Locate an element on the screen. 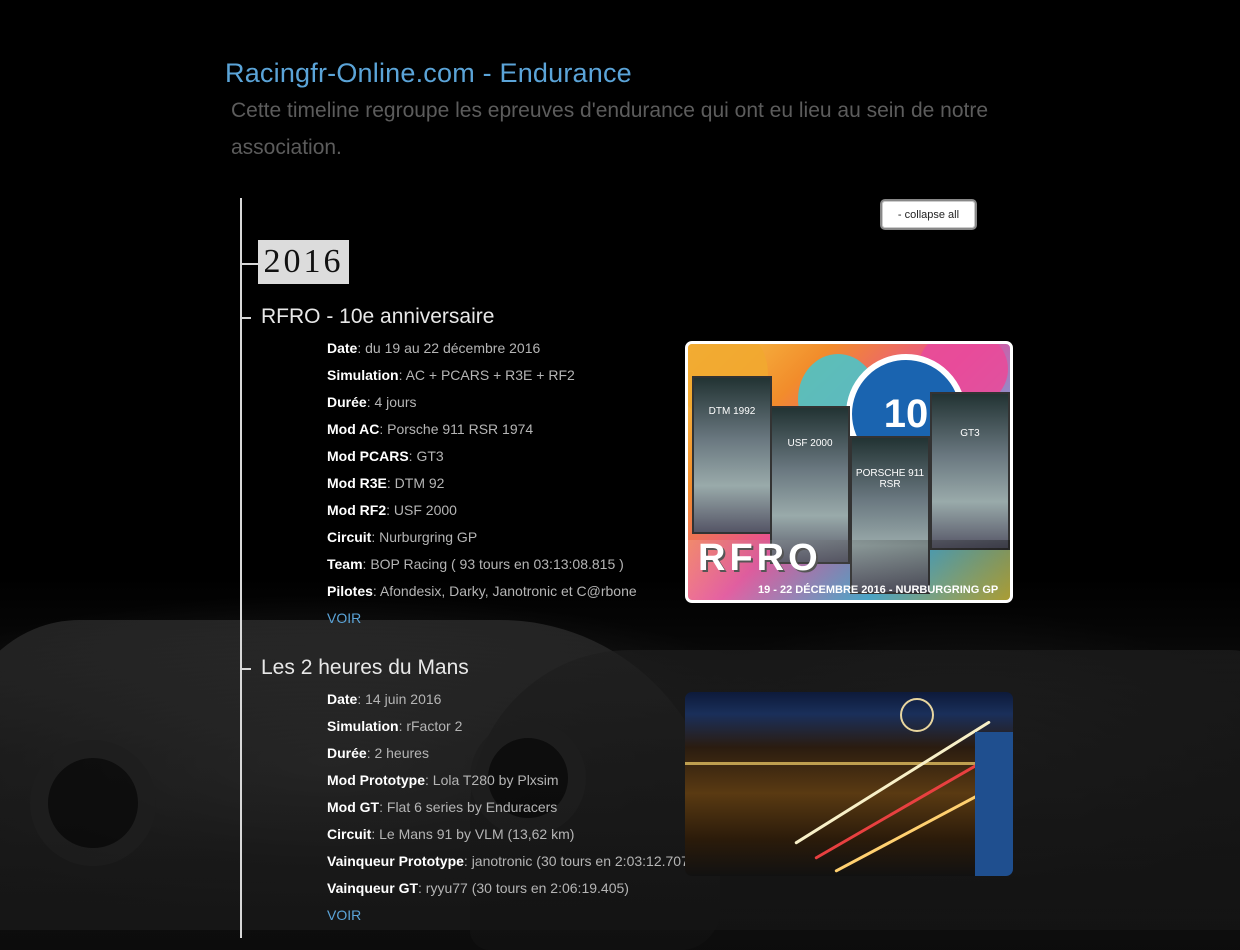 The image size is (1240, 950). detail-row: Mod Prototype: Lola T280 by Plxsim is located at coordinates (510, 780).